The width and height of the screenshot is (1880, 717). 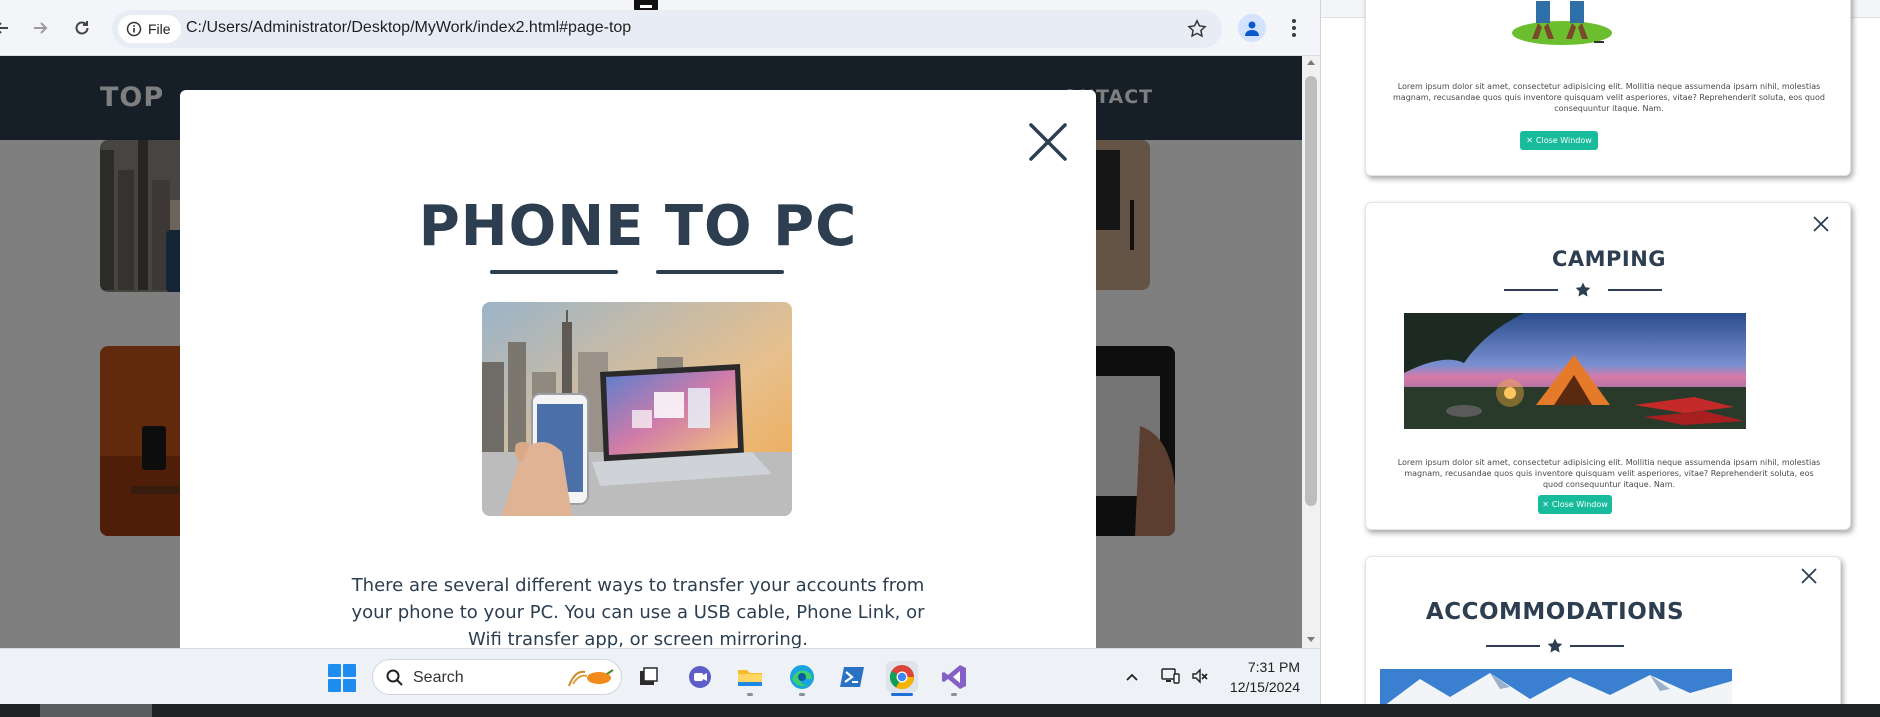 I want to click on page-scrollbar, so click(x=1311, y=352).